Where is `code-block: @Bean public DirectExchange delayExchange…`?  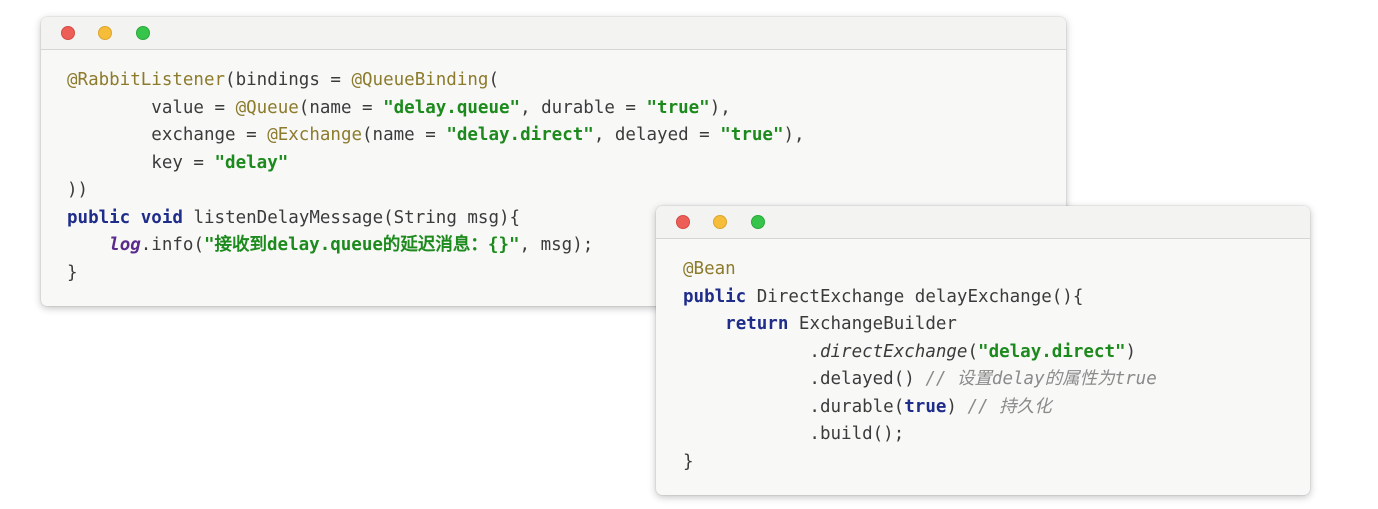 code-block: @Bean public DirectExchange delayExchange… is located at coordinates (920, 366).